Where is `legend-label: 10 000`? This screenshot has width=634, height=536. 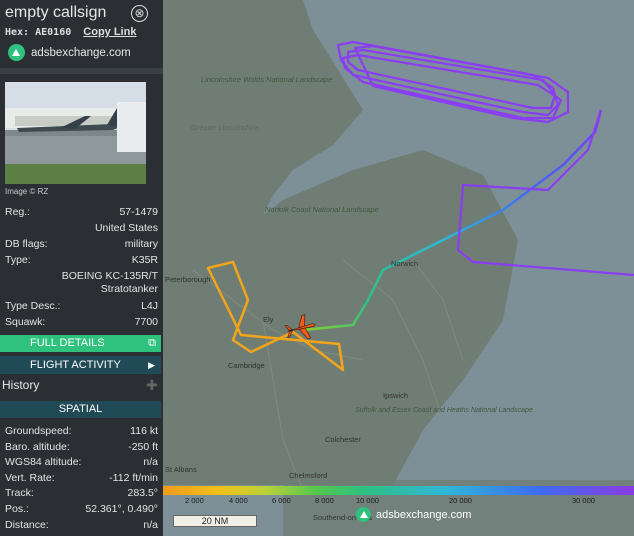 legend-label: 10 000 is located at coordinates (367, 500).